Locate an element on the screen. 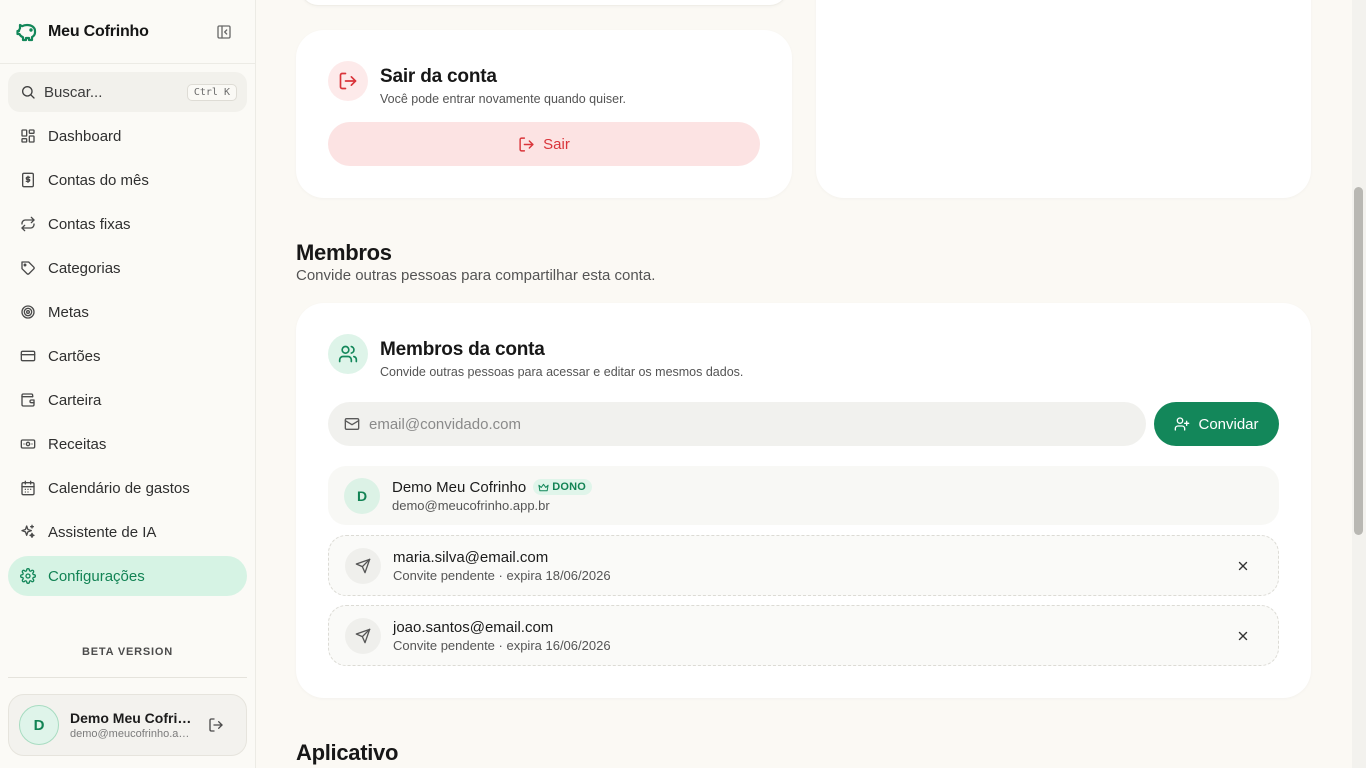 This screenshot has width=1366, height=768. right-card is located at coordinates (1063, 99).